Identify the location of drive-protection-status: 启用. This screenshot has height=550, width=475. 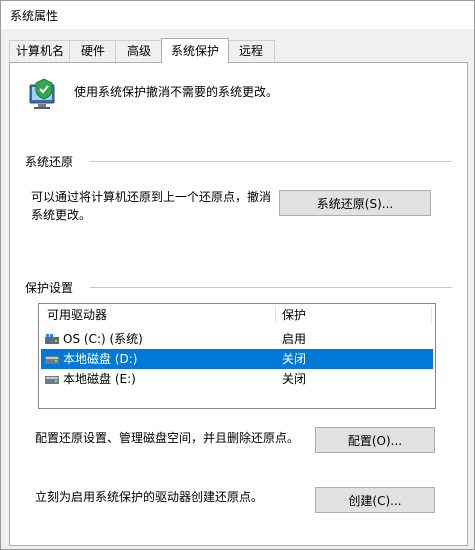
(294, 339).